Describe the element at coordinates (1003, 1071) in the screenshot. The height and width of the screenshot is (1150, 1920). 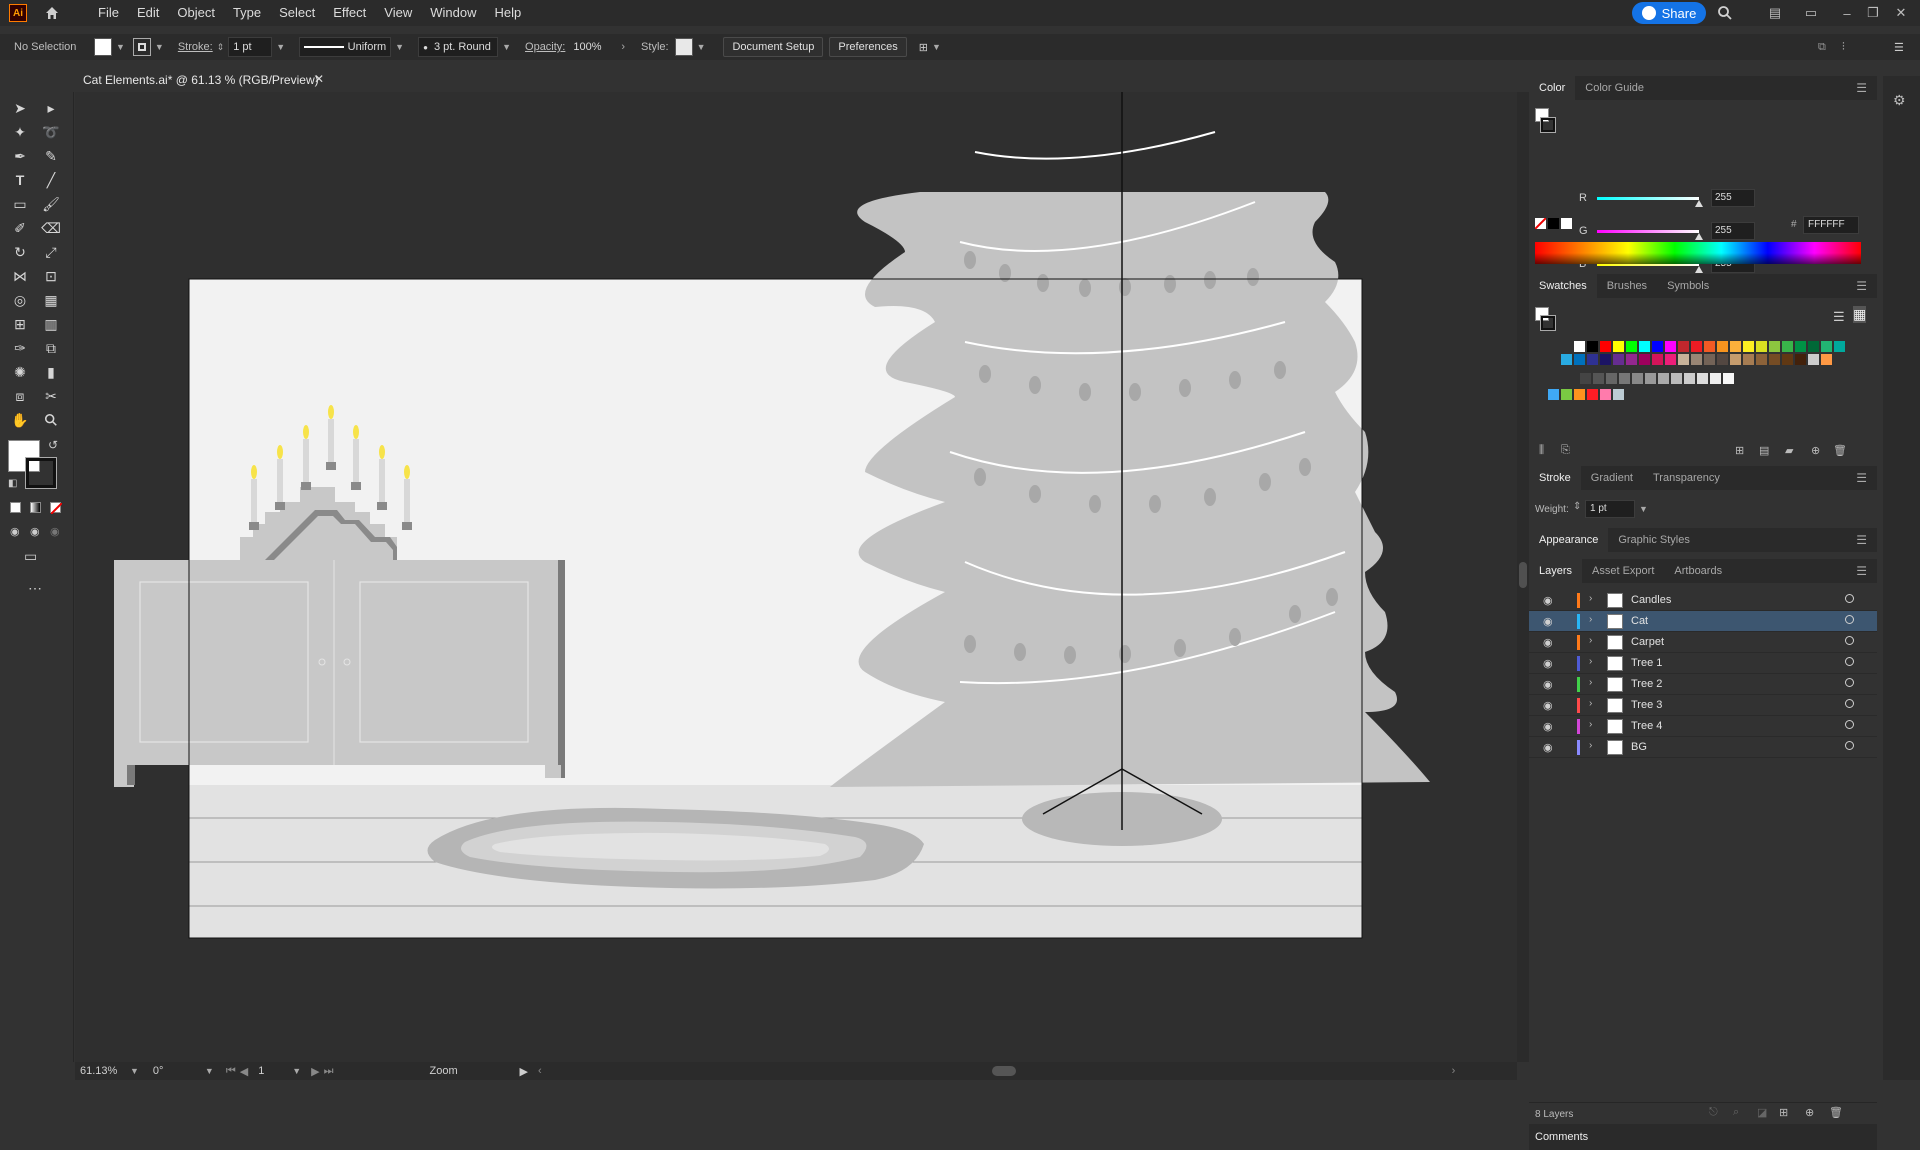
I see `horizontal-scrollbar-thumb` at that location.